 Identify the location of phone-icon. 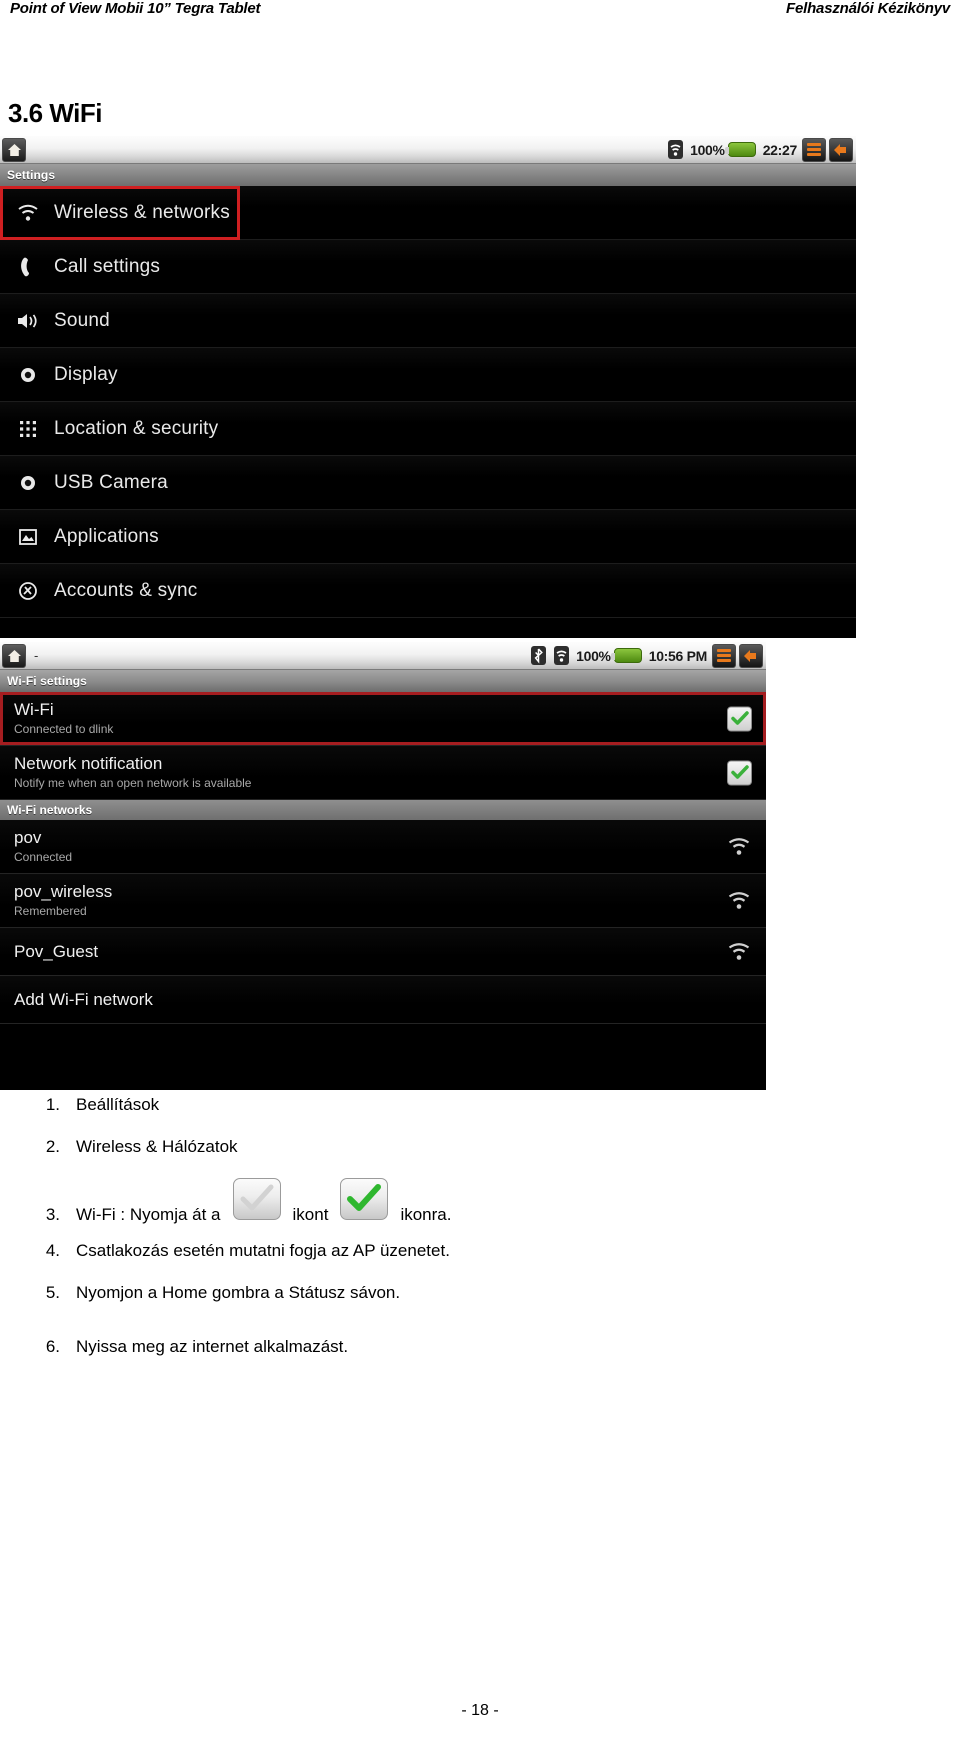
(28, 267).